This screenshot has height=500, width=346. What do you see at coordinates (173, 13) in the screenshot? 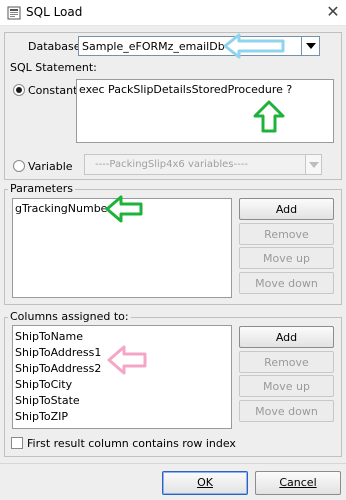
I see `title-bar: SQL Load ✕` at bounding box center [173, 13].